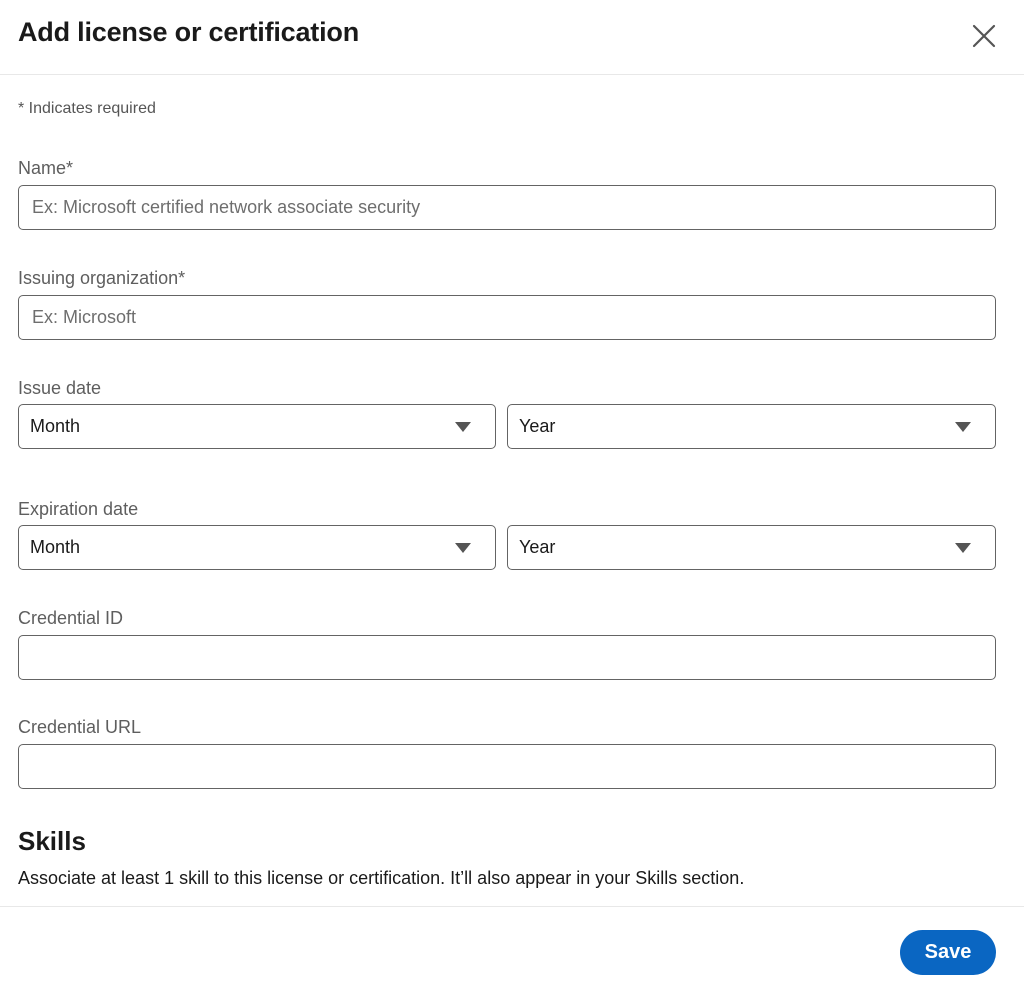  I want to click on name-input, so click(507, 207).